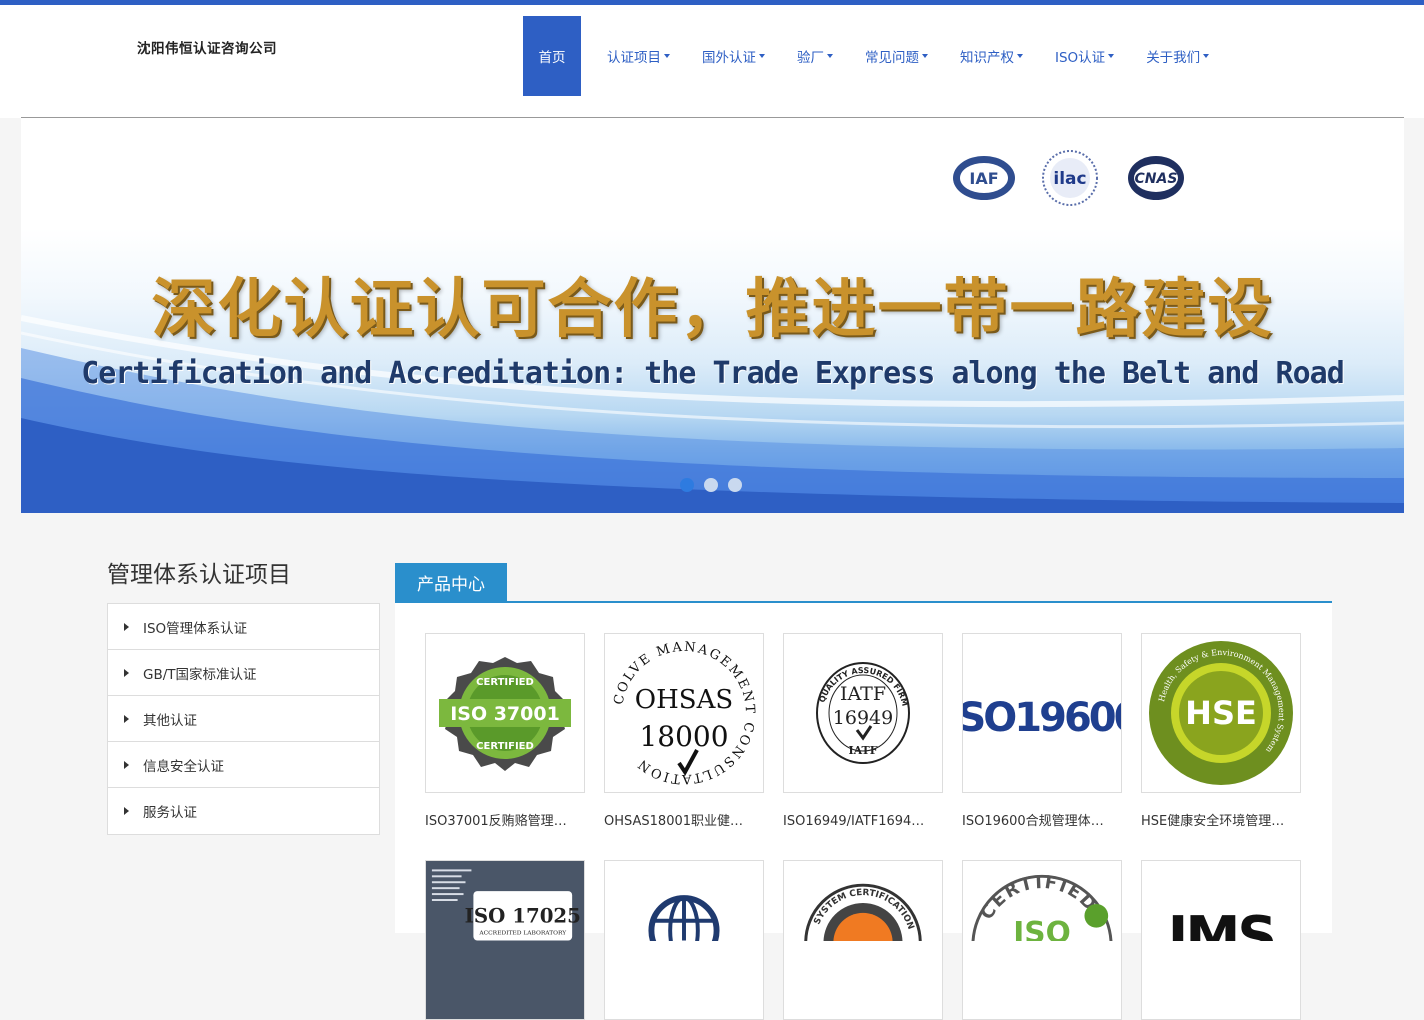 This screenshot has height=1020, width=1424. What do you see at coordinates (987, 58) in the screenshot?
I see `nav-label: 知识产权` at bounding box center [987, 58].